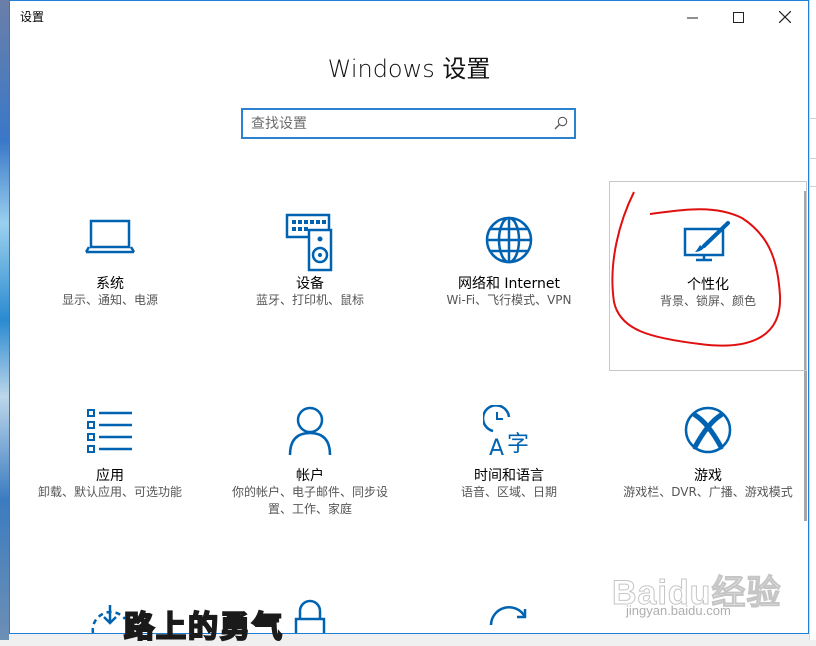 The width and height of the screenshot is (816, 646). Describe the element at coordinates (396, 124) in the screenshot. I see `search-input` at that location.